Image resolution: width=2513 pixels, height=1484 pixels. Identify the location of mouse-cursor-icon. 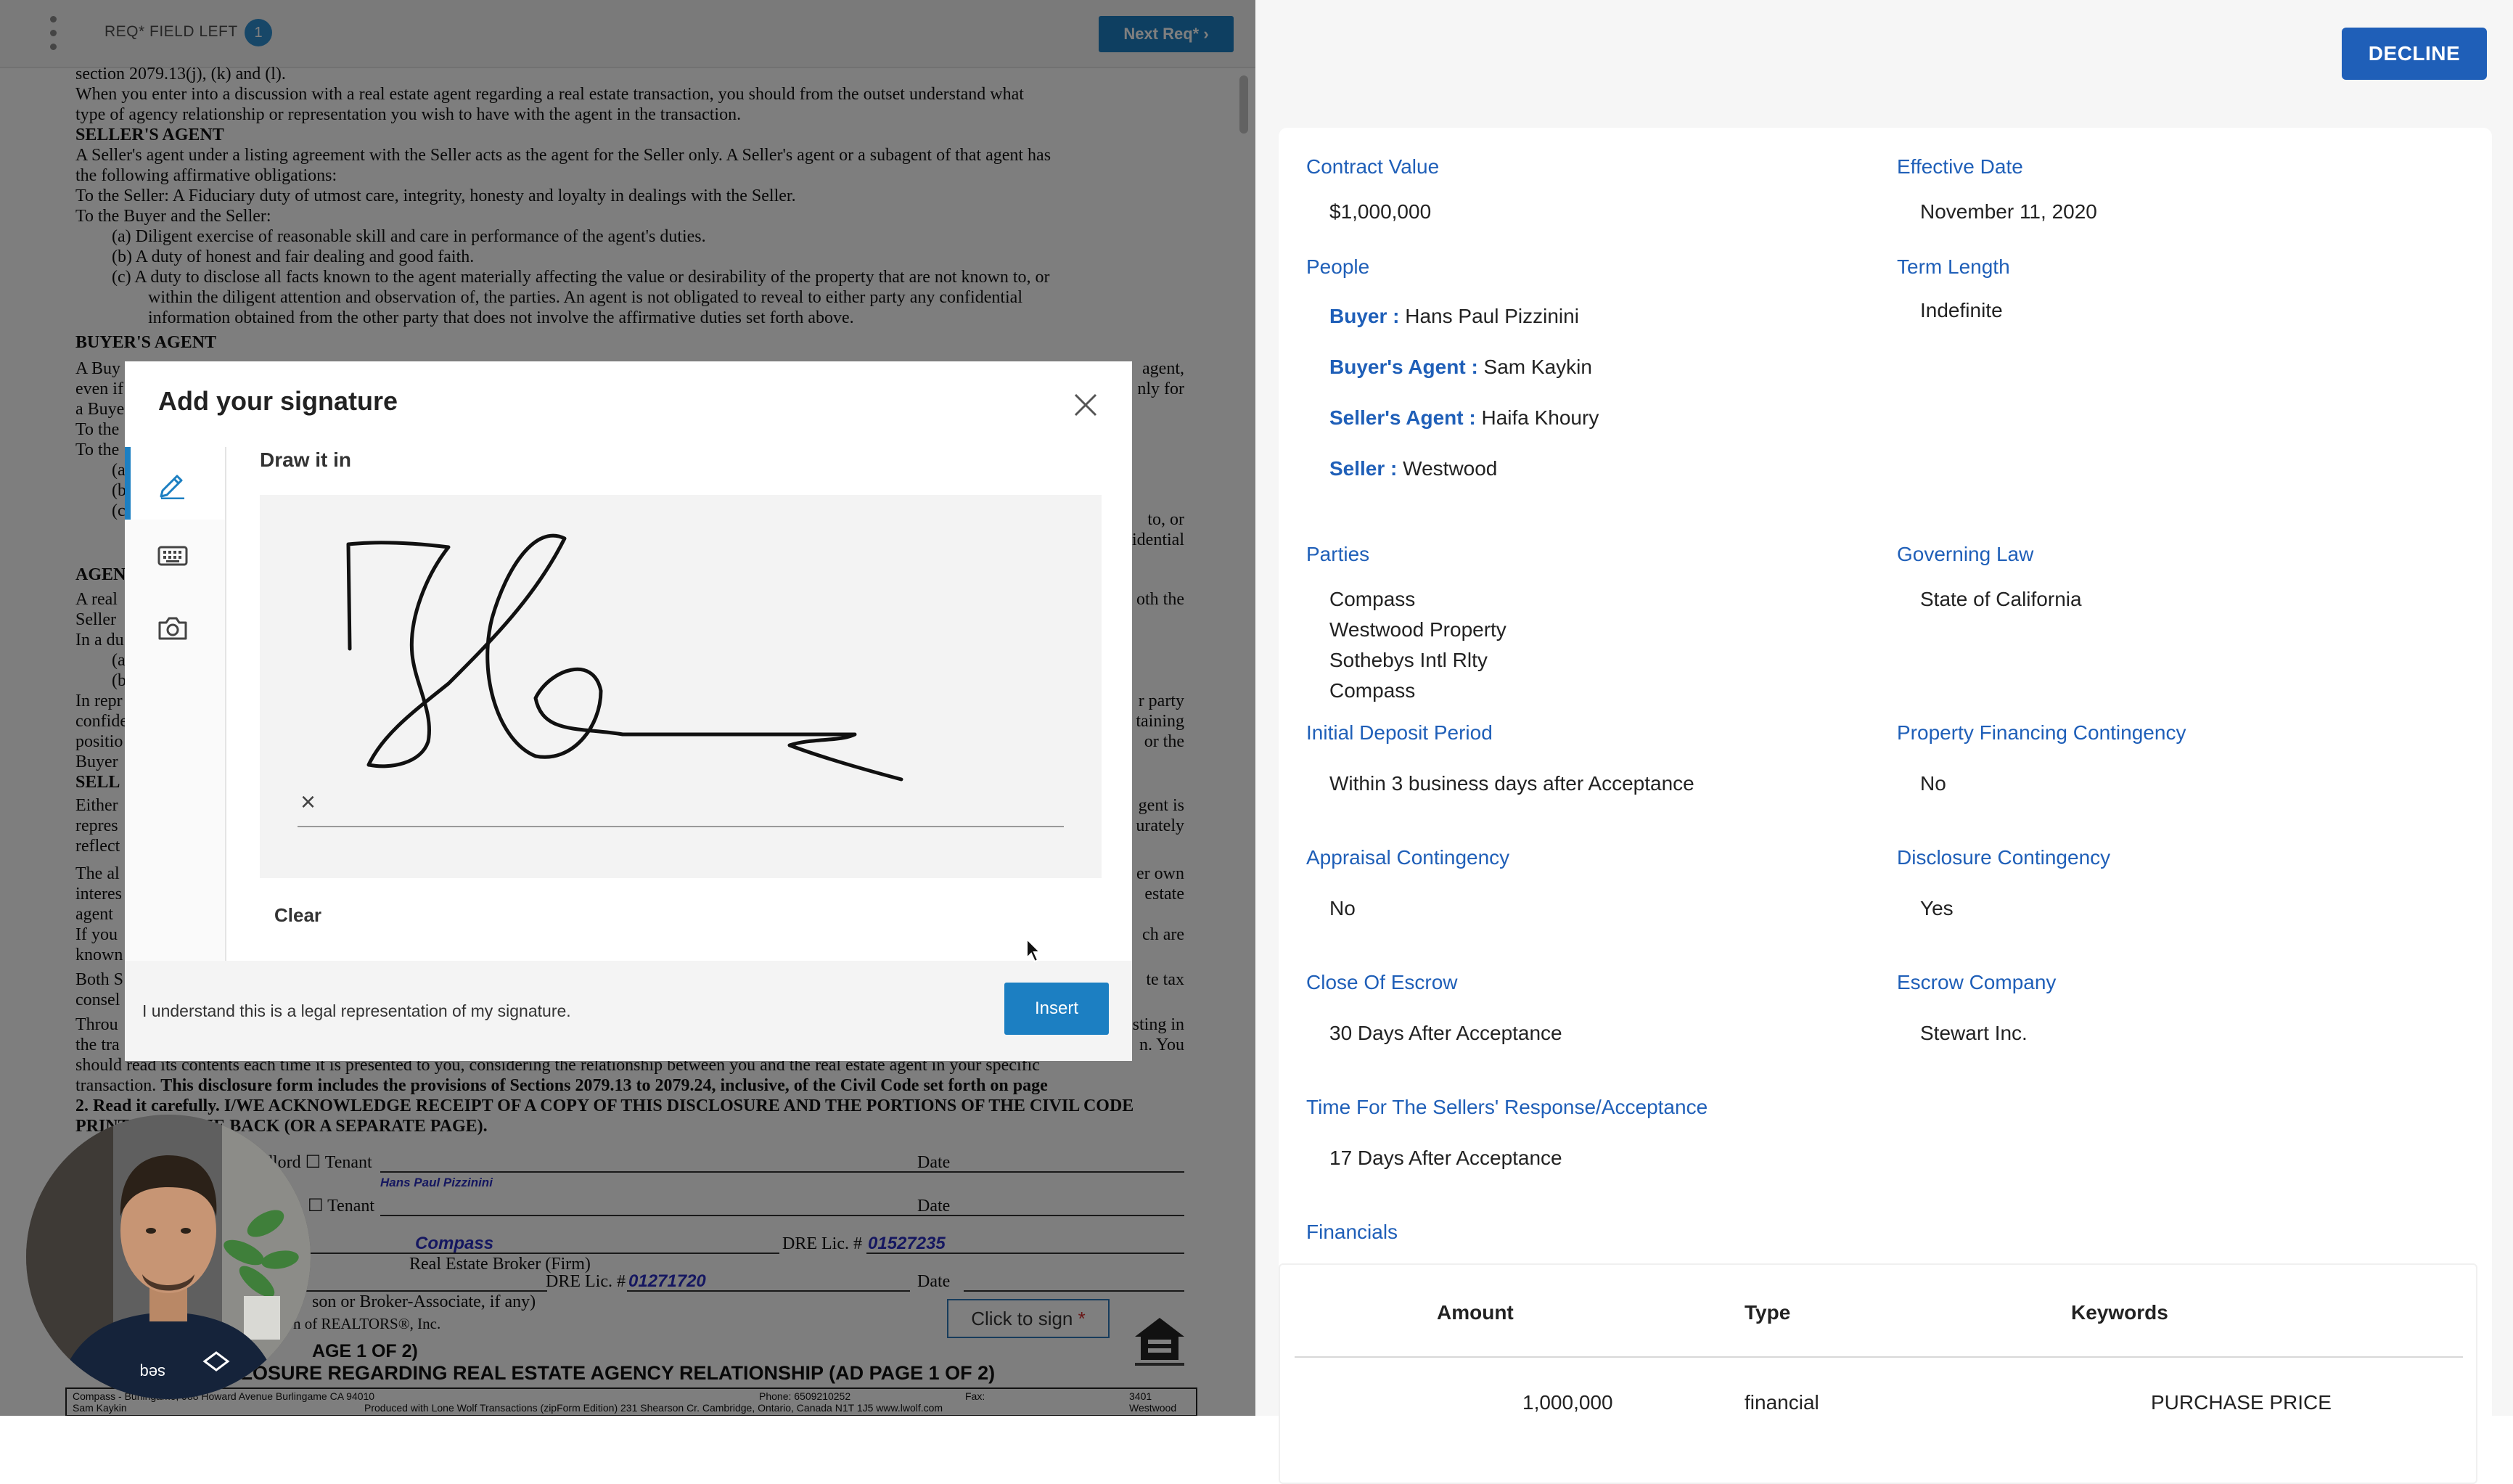
(1034, 950).